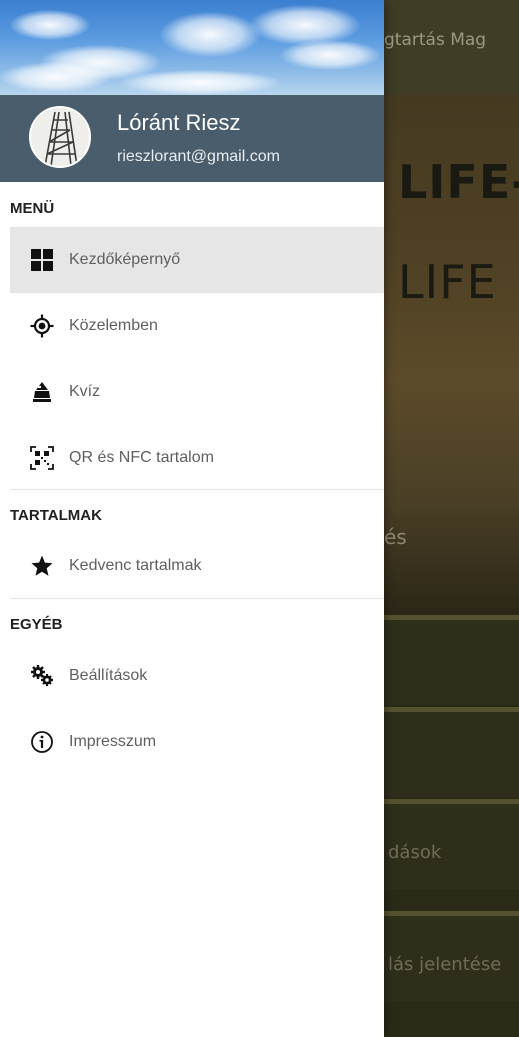 The height and width of the screenshot is (1037, 519). I want to click on menu-item-label: Közelemben, so click(113, 325).